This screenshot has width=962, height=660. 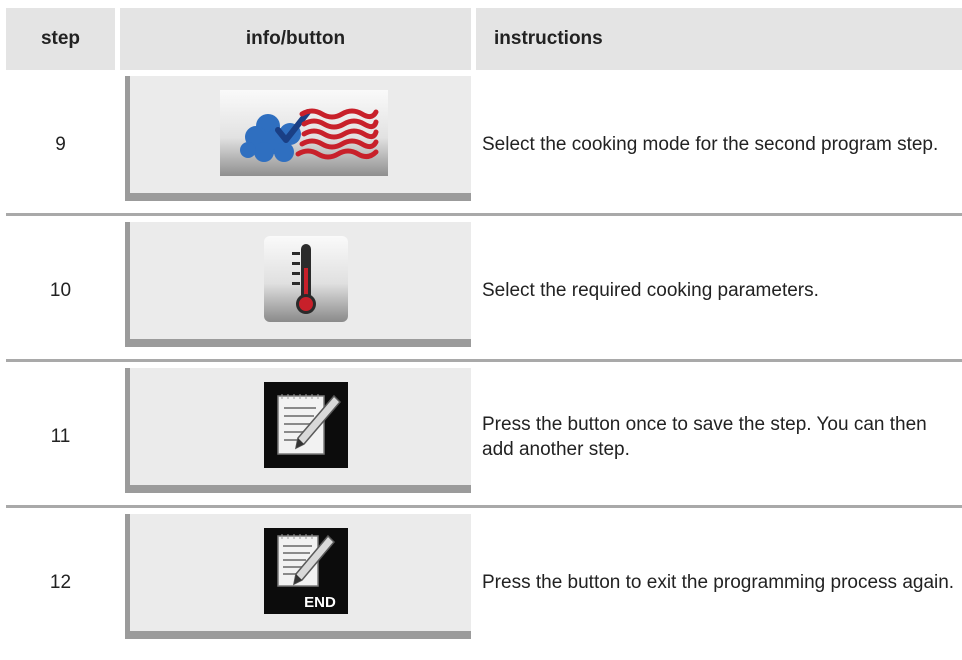 I want to click on button-panel: END, so click(x=298, y=576).